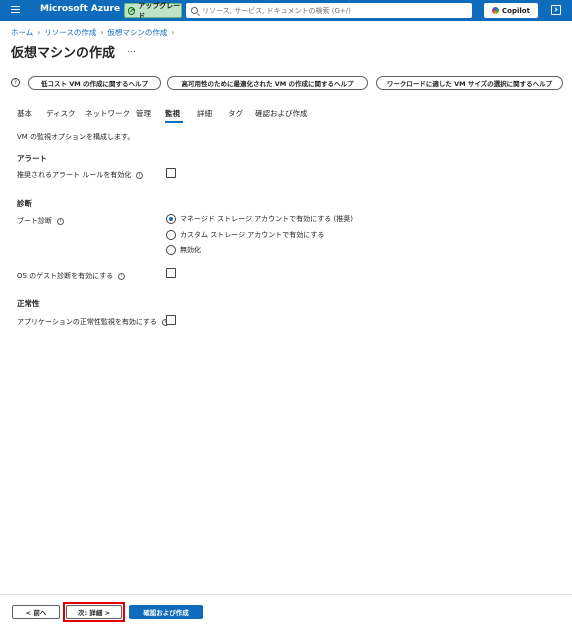  What do you see at coordinates (15, 82) in the screenshot?
I see `help-icon: ?` at bounding box center [15, 82].